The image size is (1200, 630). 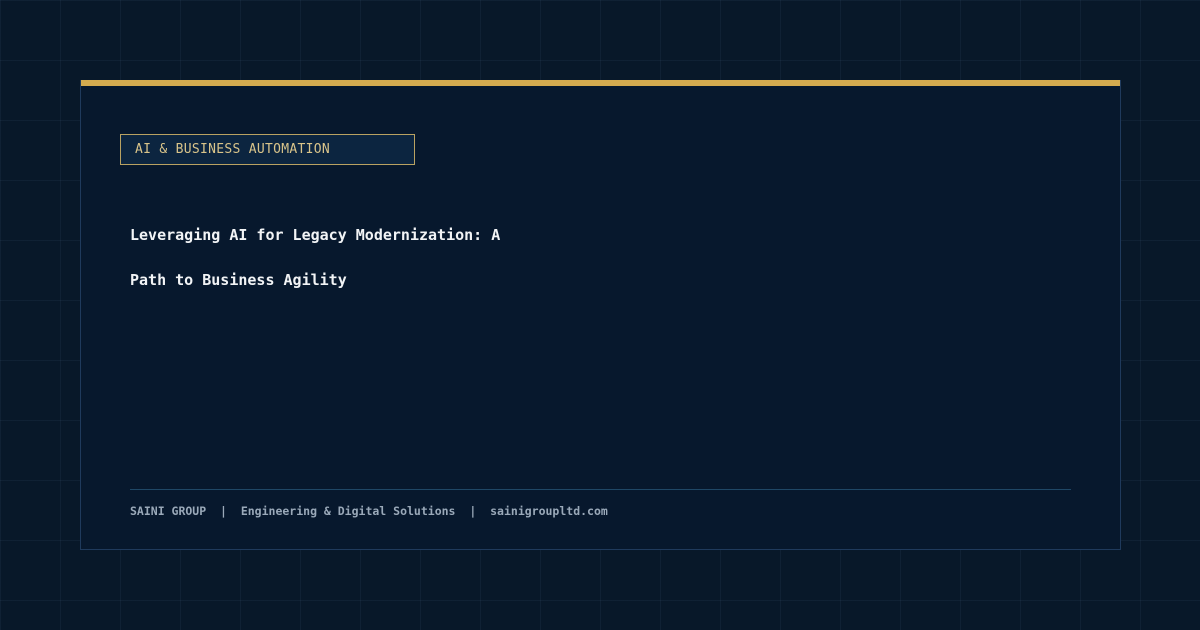 I want to click on footer-company: SAINI GROUP, so click(x=168, y=511).